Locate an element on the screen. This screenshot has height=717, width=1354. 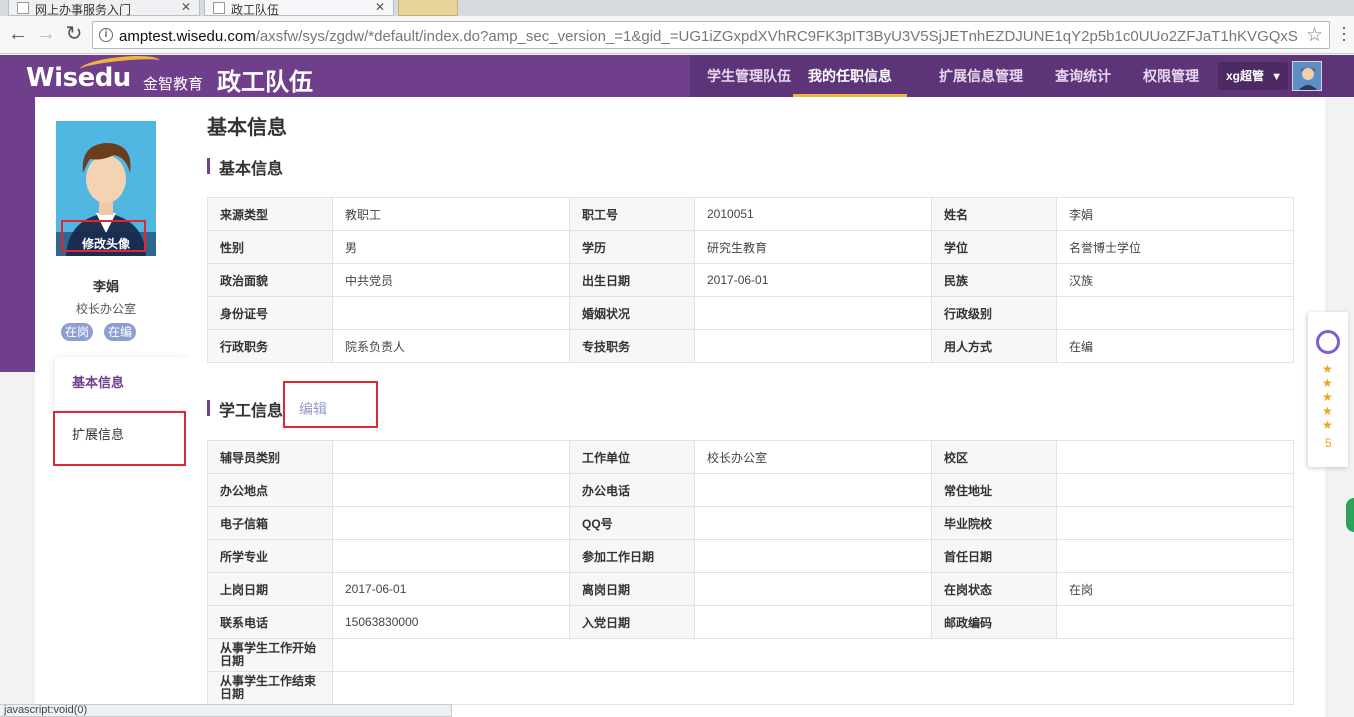
browser-tab-active: 政工队伍 ✕ is located at coordinates (299, 8).